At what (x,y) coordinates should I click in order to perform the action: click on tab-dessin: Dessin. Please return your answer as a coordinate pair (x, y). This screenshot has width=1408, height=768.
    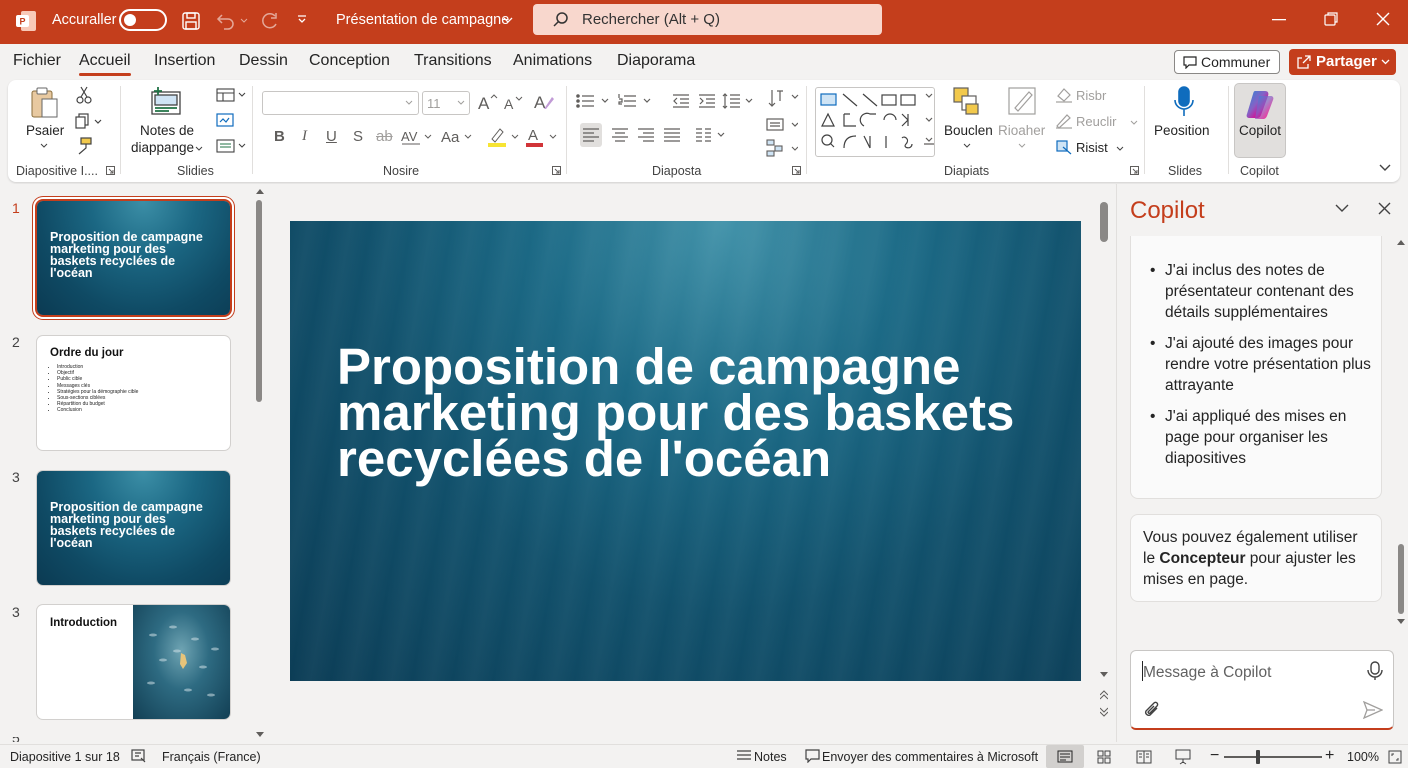
    Looking at the image, I should click on (263, 61).